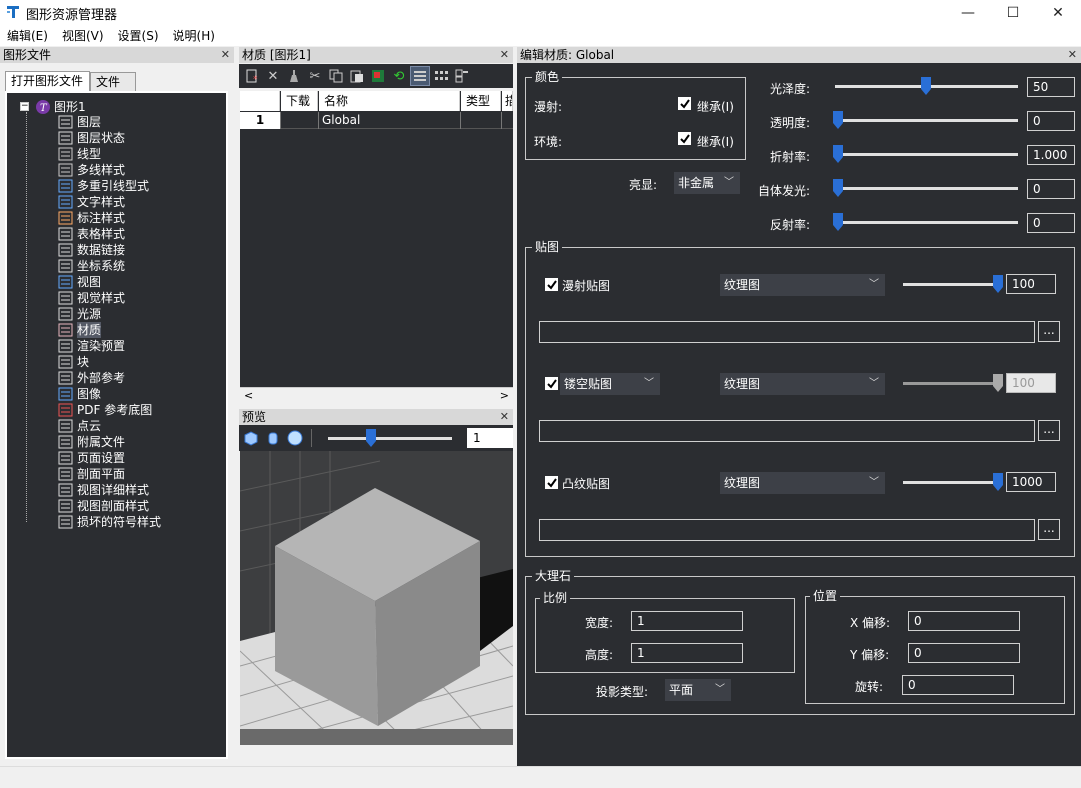  What do you see at coordinates (707, 183) in the screenshot?
I see `highlight-select: 非金属 ﹀` at bounding box center [707, 183].